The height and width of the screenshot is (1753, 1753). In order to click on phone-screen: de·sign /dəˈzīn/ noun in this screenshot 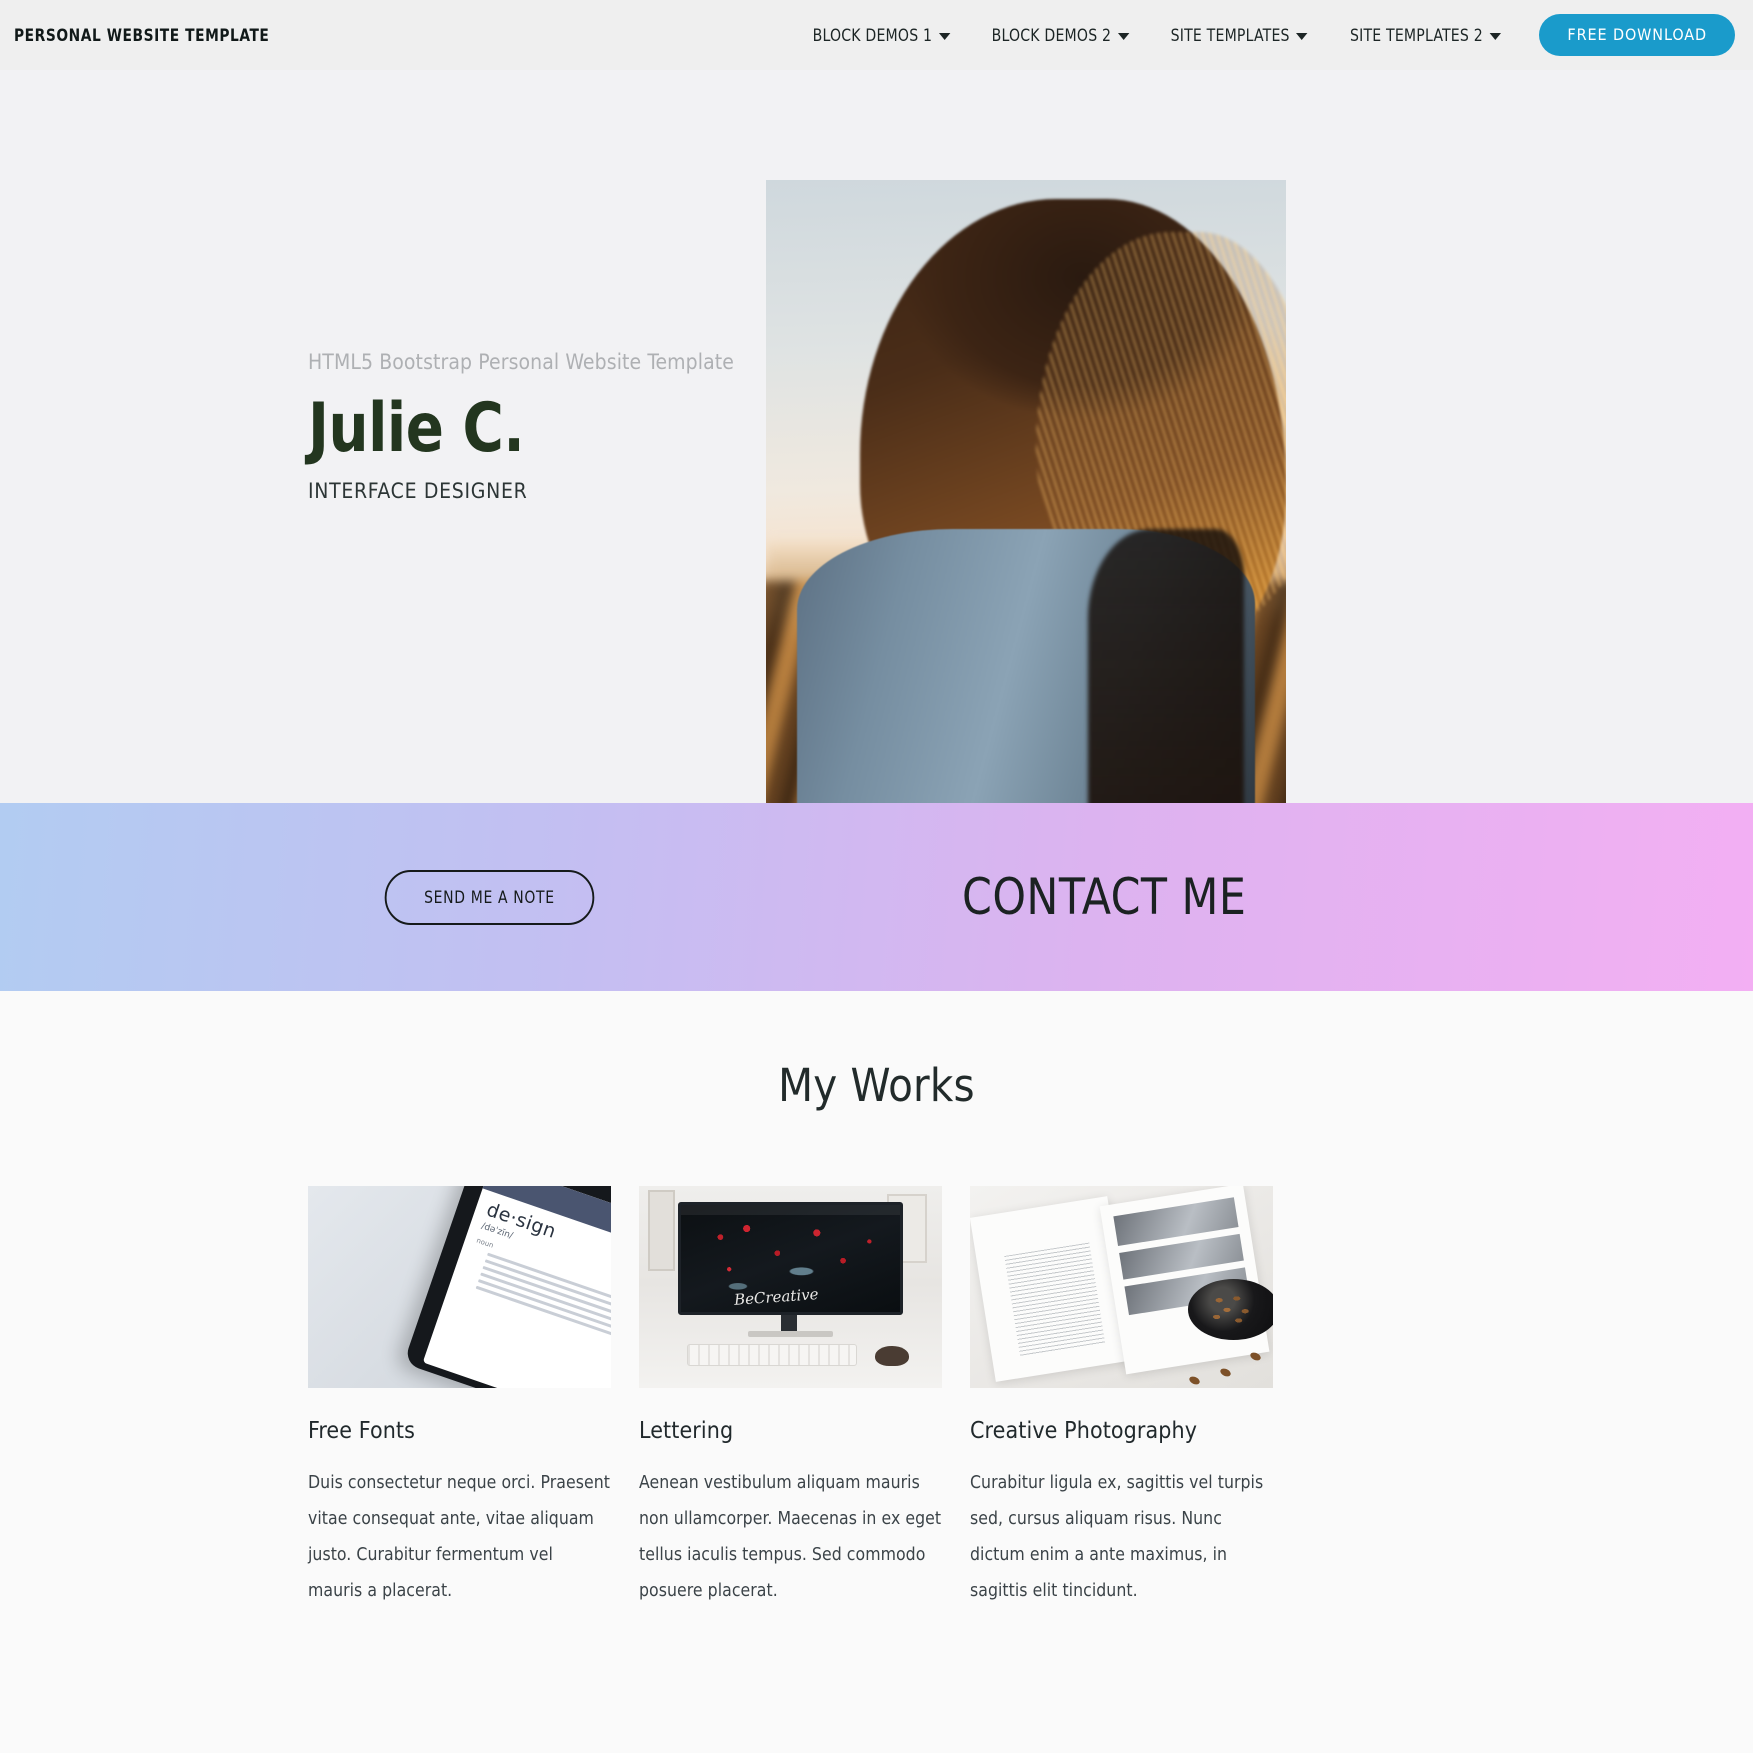, I will do `click(517, 1287)`.